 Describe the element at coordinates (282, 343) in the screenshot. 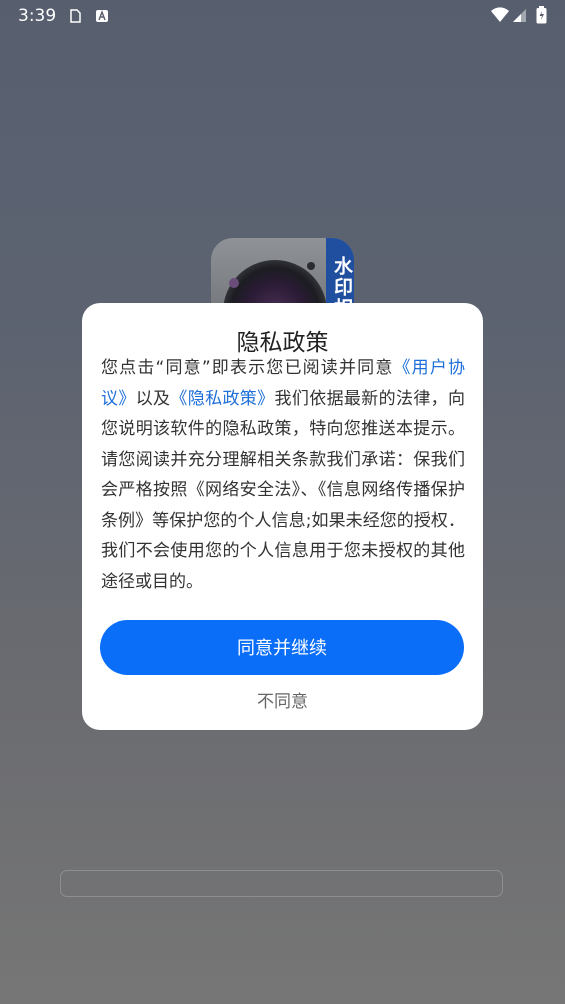

I see `dialog-title: 隐私政策` at that location.